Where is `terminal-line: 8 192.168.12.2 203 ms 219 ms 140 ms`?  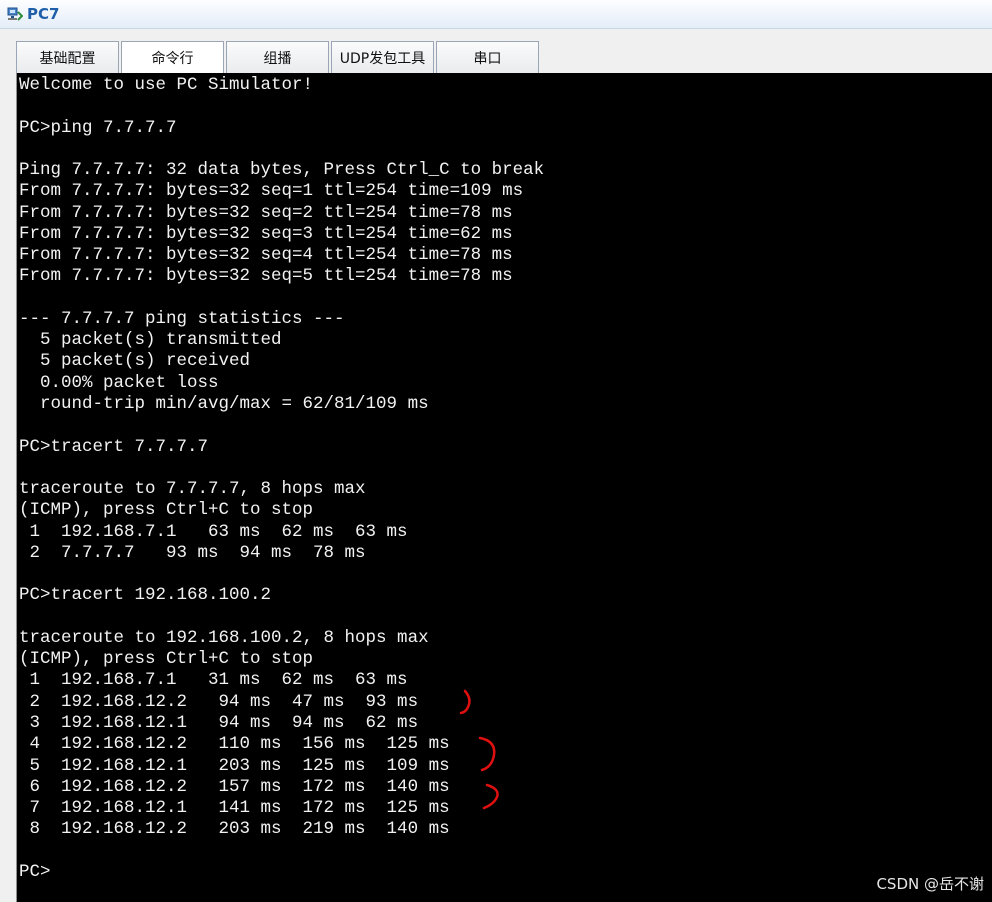
terminal-line: 8 192.168.12.2 203 ms 219 ms 140 ms is located at coordinates (234, 829).